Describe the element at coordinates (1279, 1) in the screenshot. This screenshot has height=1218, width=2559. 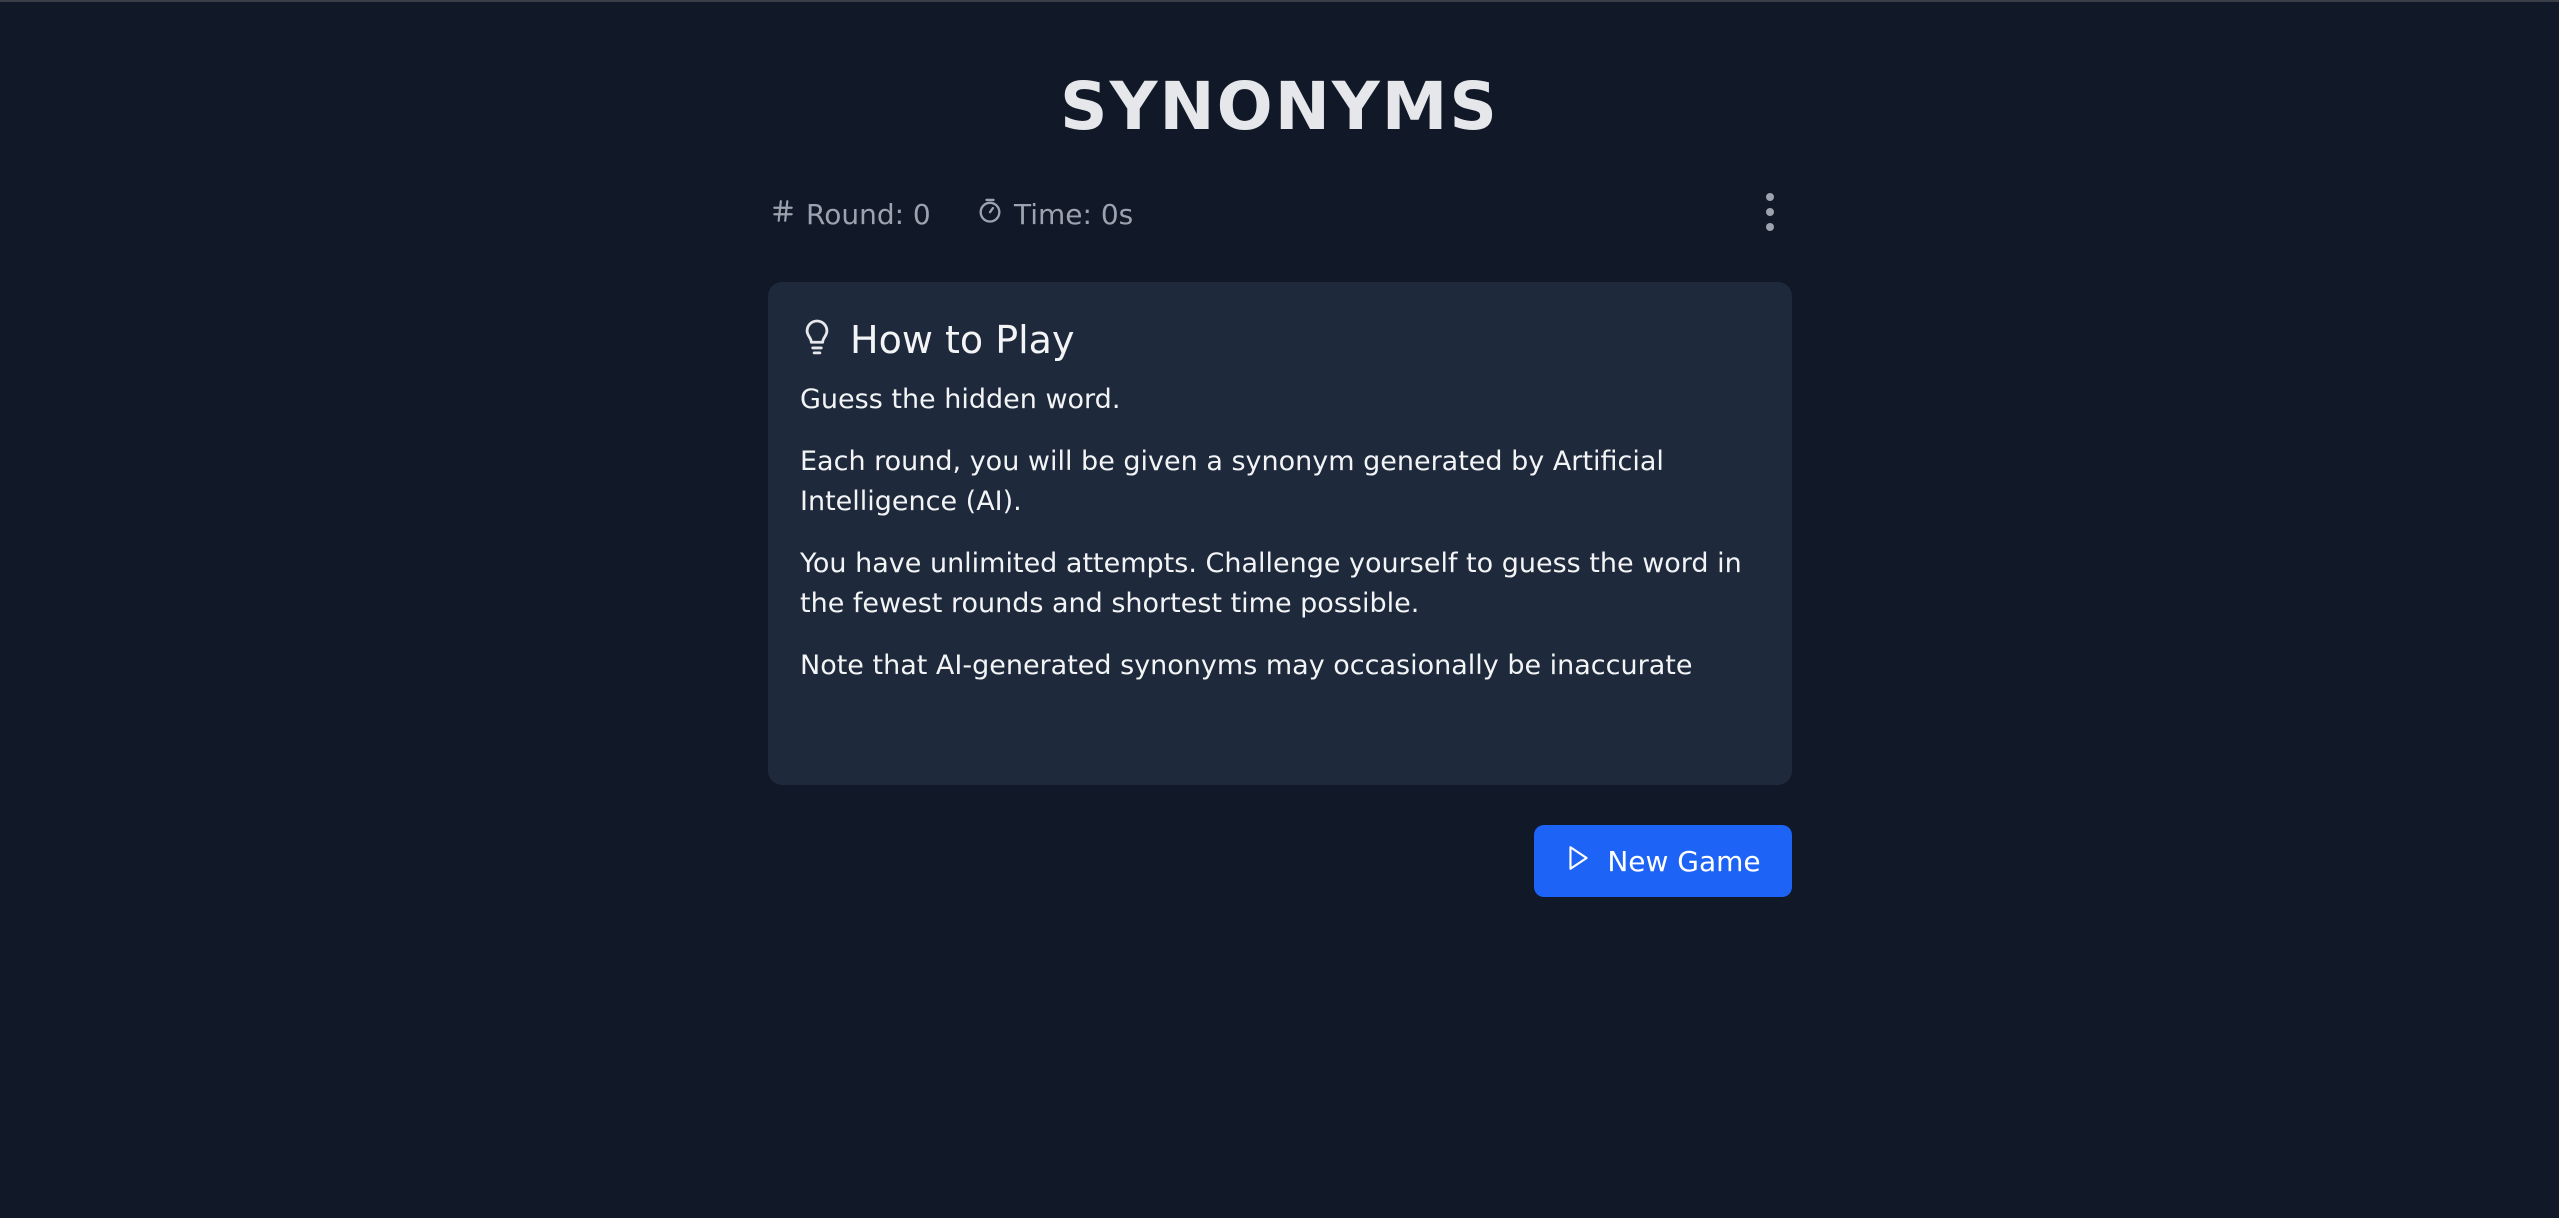
I see `window-top-border` at that location.